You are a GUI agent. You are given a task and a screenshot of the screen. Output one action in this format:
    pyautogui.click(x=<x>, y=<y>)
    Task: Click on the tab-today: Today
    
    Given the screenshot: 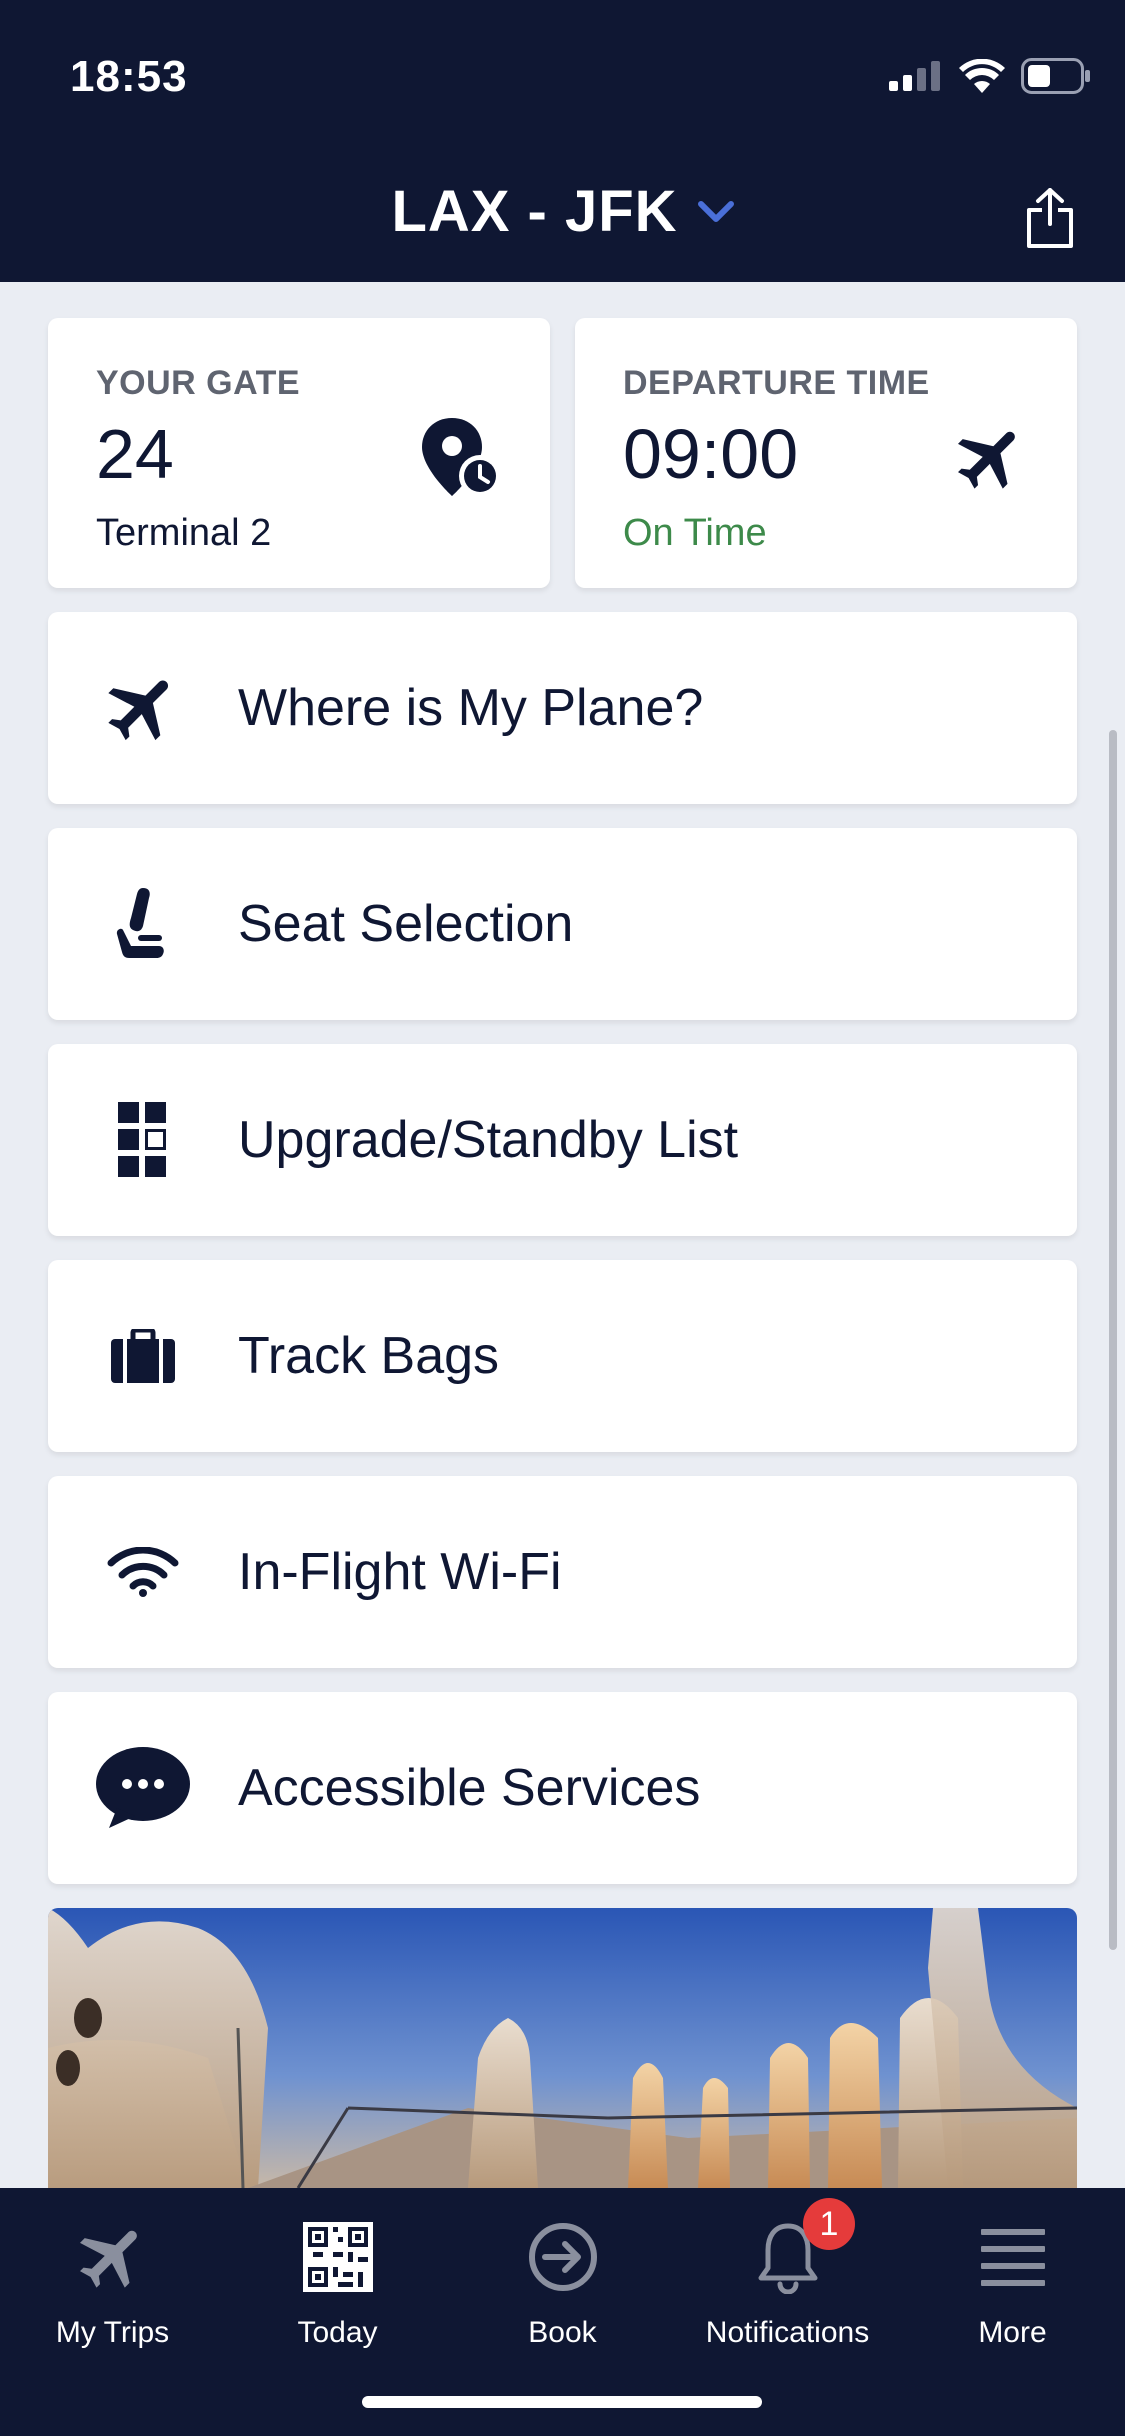 What is the action you would take?
    pyautogui.click(x=337, y=2281)
    